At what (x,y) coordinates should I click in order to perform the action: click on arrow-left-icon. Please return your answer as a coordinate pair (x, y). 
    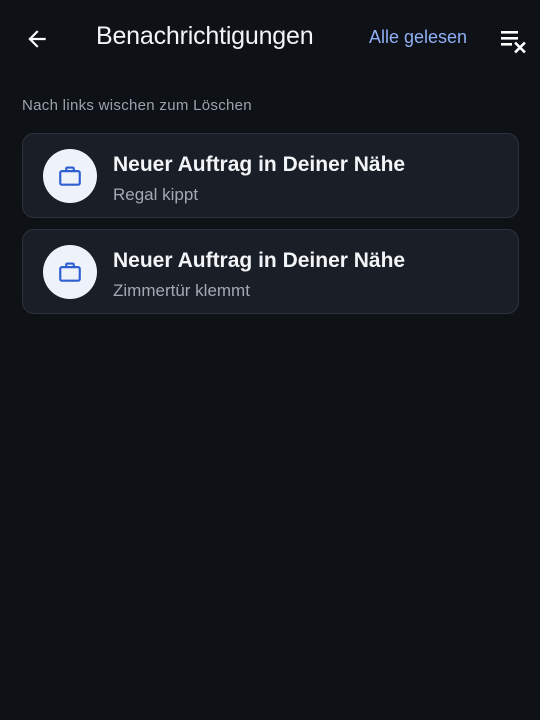
    Looking at the image, I should click on (37, 39).